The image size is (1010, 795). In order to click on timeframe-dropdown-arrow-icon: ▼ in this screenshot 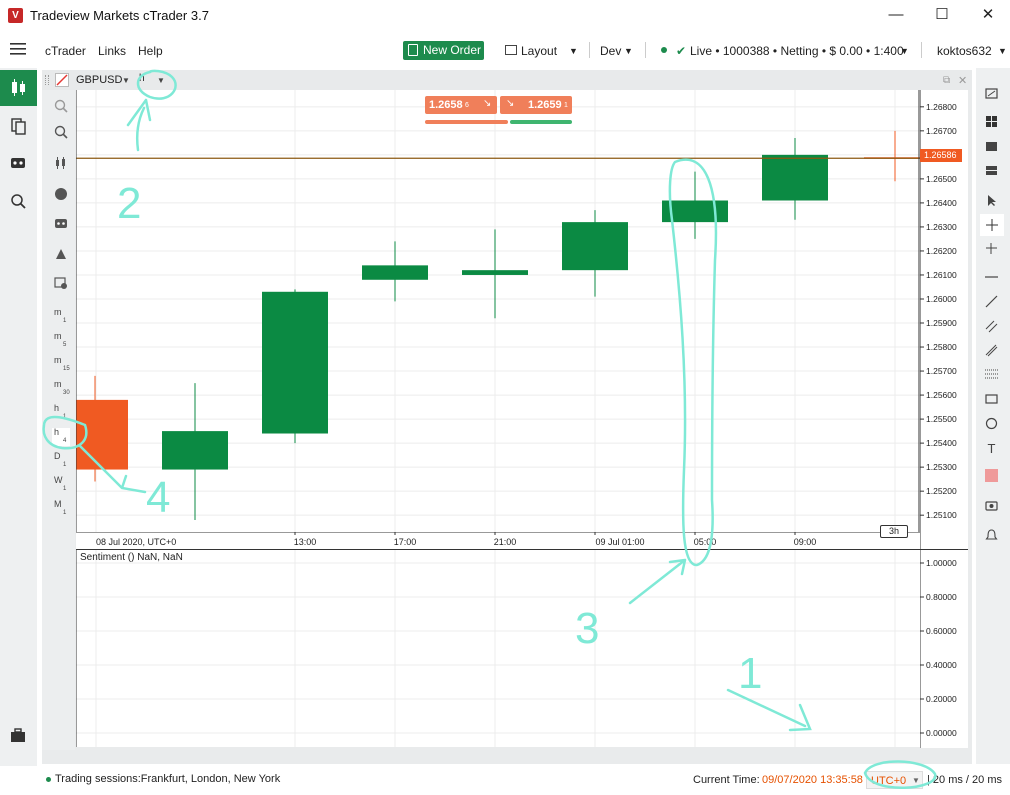, I will do `click(161, 80)`.